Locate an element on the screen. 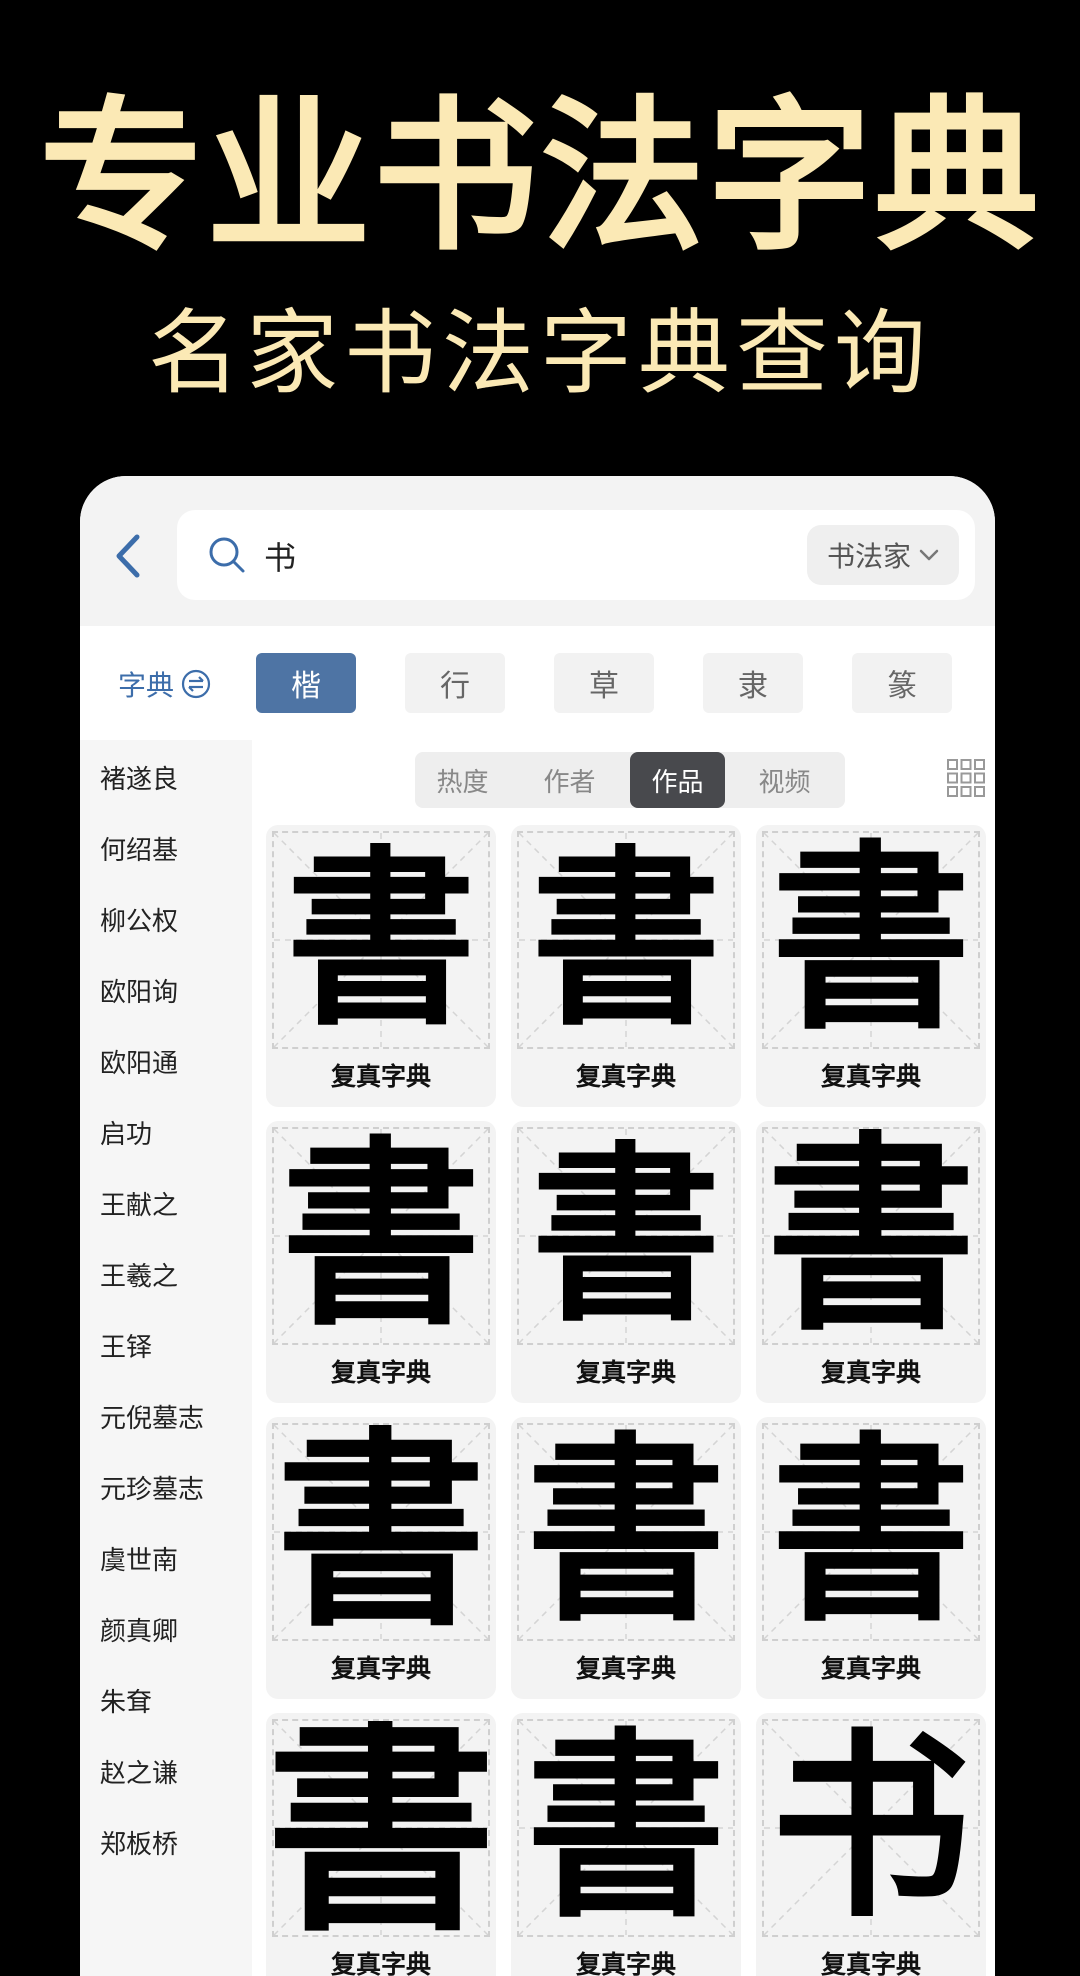 Image resolution: width=1080 pixels, height=1976 pixels. sidebar-item: 赵之谦 is located at coordinates (139, 1773).